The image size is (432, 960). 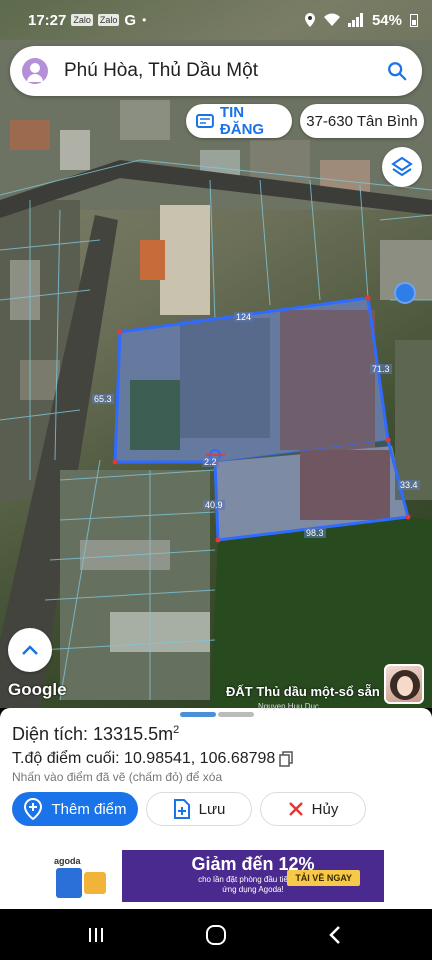 I want to click on add-location-icon, so click(x=33, y=809).